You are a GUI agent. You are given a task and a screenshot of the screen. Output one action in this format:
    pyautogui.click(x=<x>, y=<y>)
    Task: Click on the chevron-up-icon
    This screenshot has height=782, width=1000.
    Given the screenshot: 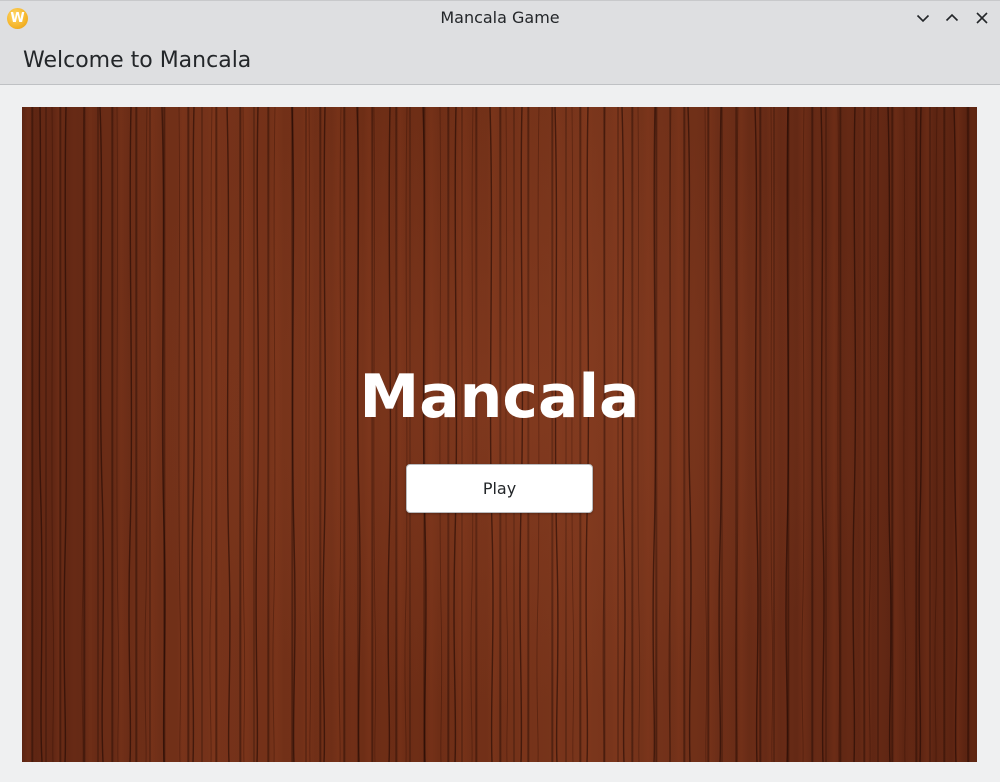 What is the action you would take?
    pyautogui.click(x=952, y=17)
    